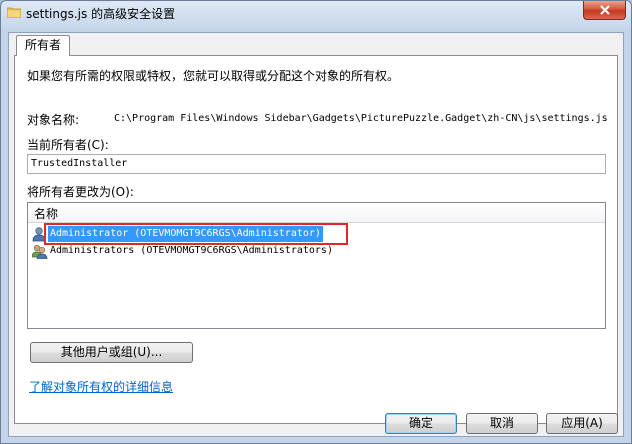 Image resolution: width=632 pixels, height=444 pixels. I want to click on highlight-annotation-box, so click(196, 234).